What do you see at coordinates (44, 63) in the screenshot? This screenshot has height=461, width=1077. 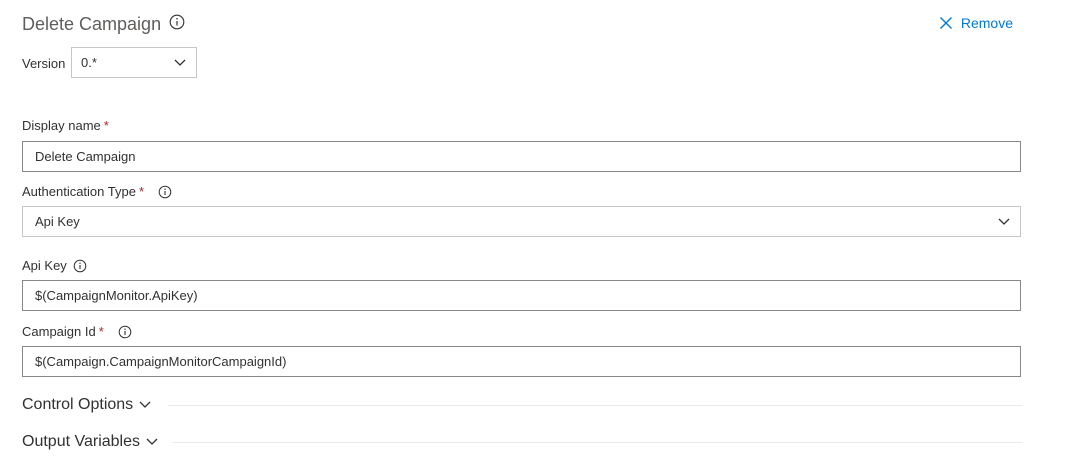 I see `version-label: Version` at bounding box center [44, 63].